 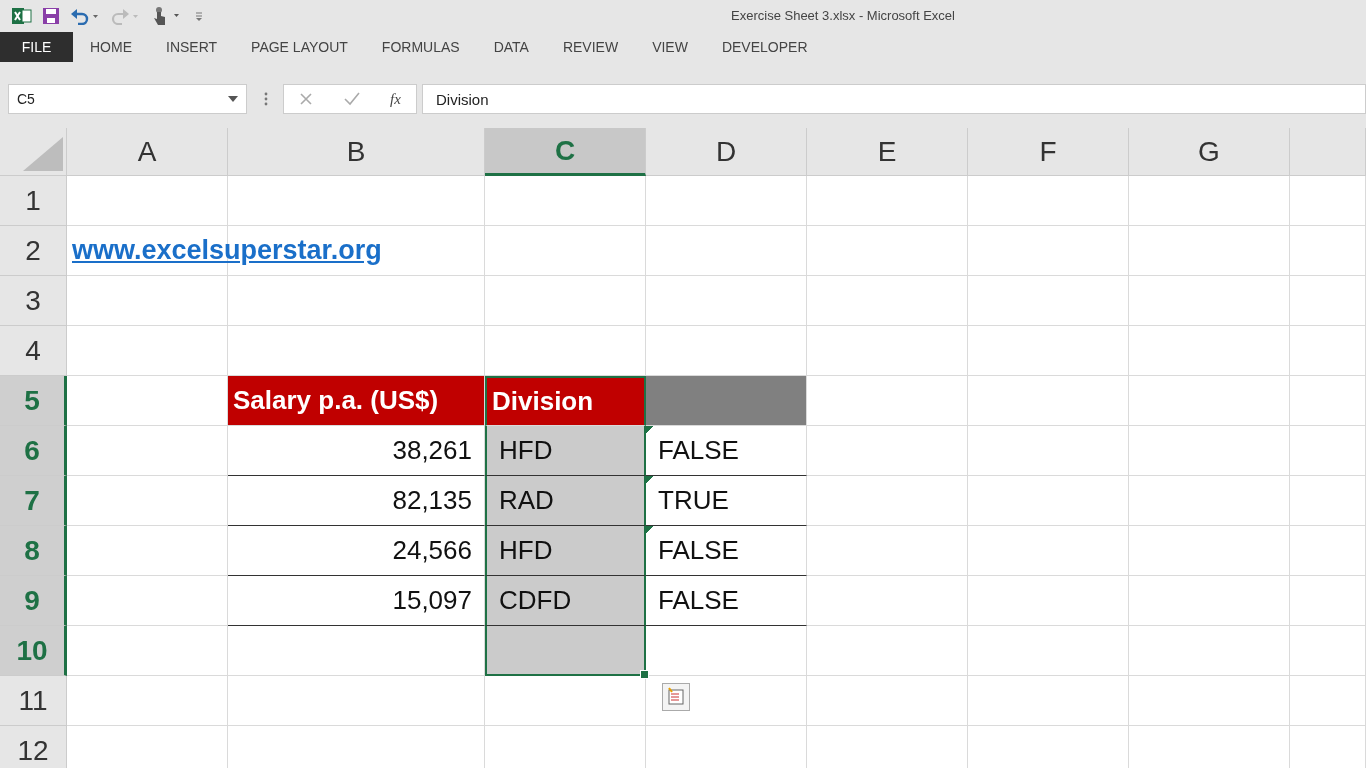 What do you see at coordinates (127, 99) in the screenshot?
I see `name-box: C5` at bounding box center [127, 99].